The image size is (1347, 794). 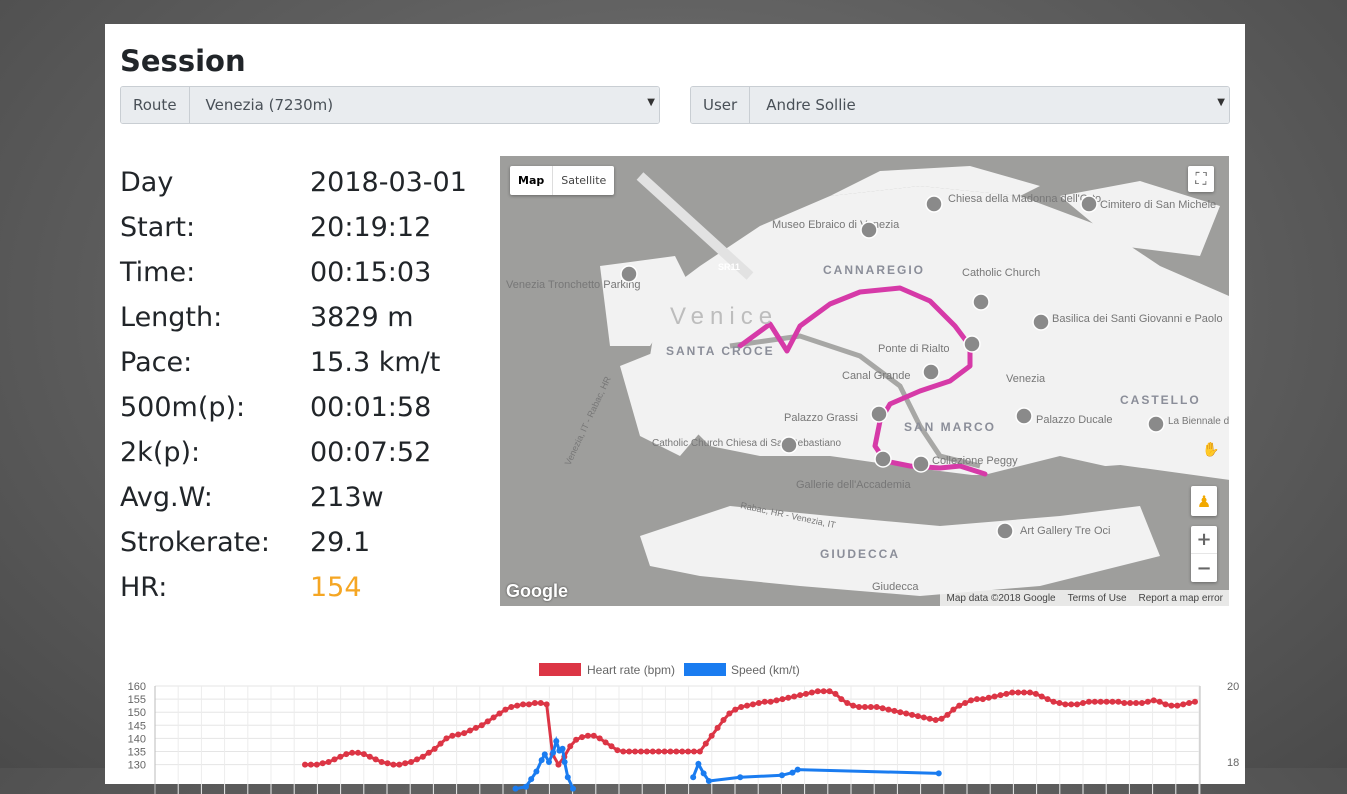 I want to click on route-select-value: Venezia (7230m) ▼, so click(x=424, y=105).